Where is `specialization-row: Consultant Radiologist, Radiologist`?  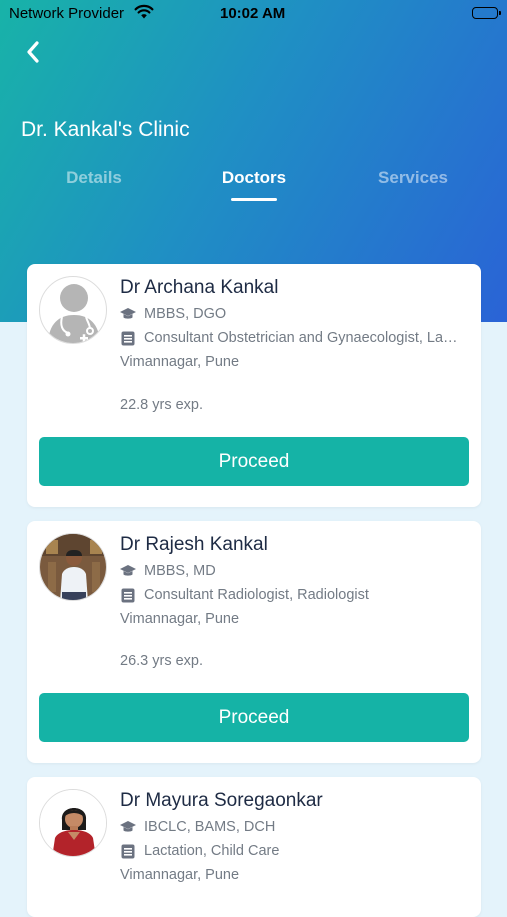 specialization-row: Consultant Radiologist, Radiologist is located at coordinates (244, 595).